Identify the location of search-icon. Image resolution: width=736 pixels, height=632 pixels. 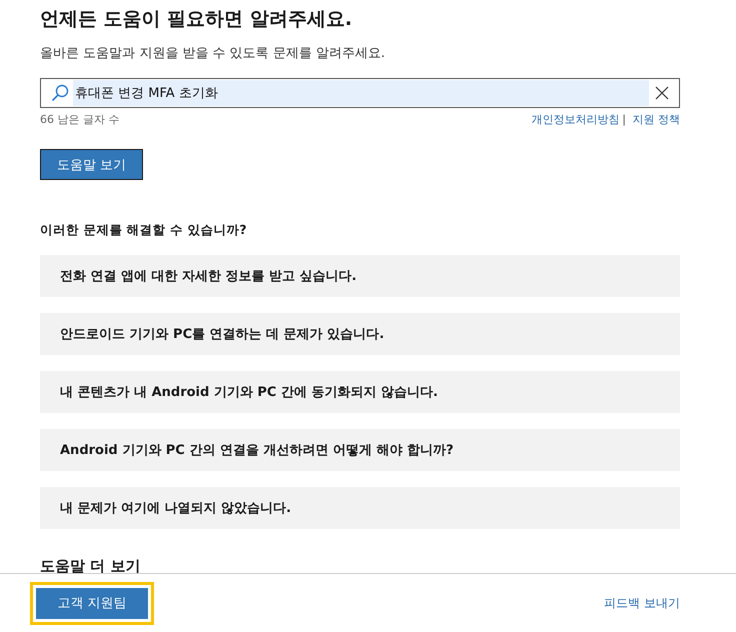
(60, 93).